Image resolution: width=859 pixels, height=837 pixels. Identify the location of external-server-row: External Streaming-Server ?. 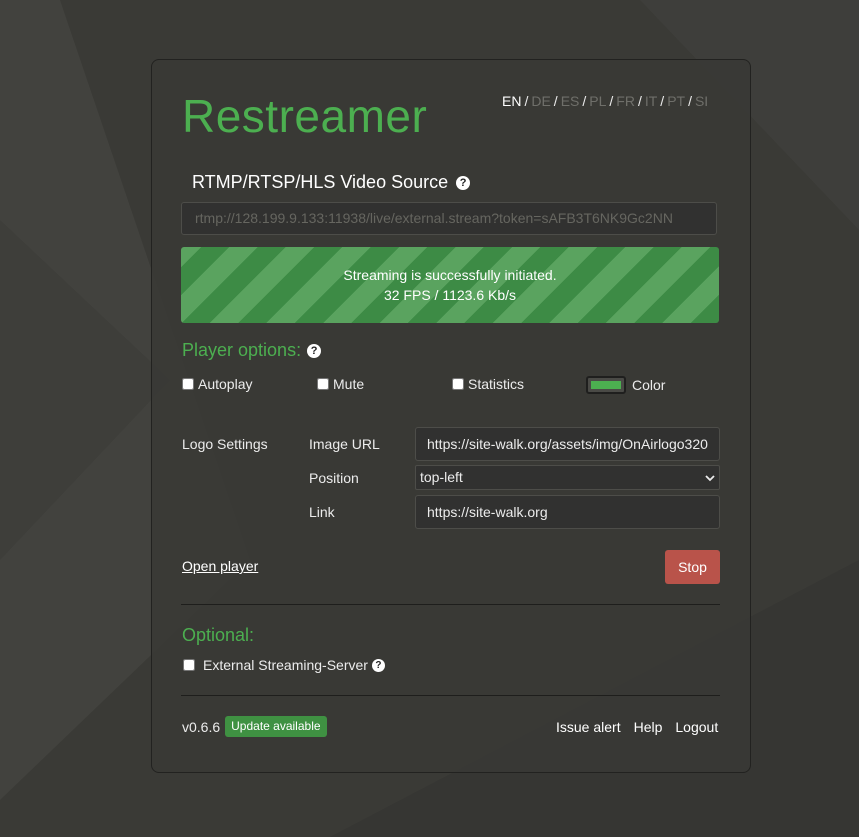
(284, 665).